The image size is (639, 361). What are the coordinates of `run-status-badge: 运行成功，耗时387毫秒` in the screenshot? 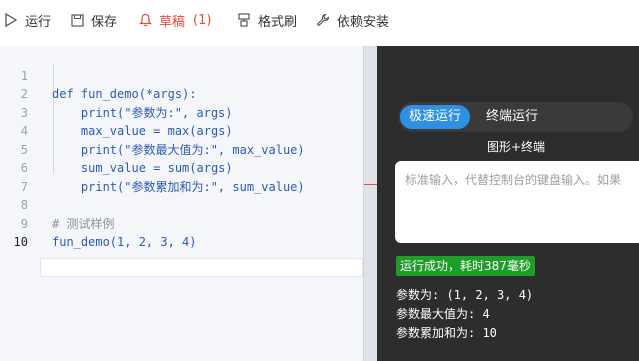 It's located at (465, 266).